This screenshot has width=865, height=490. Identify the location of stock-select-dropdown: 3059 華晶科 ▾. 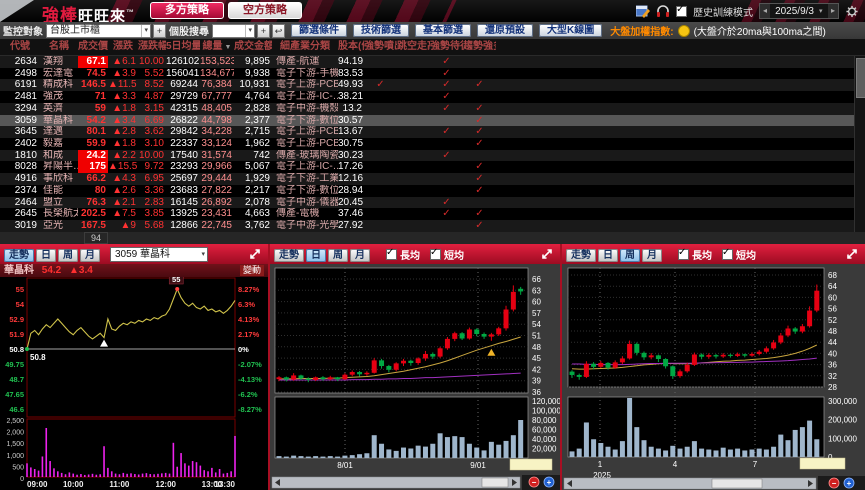
(159, 254).